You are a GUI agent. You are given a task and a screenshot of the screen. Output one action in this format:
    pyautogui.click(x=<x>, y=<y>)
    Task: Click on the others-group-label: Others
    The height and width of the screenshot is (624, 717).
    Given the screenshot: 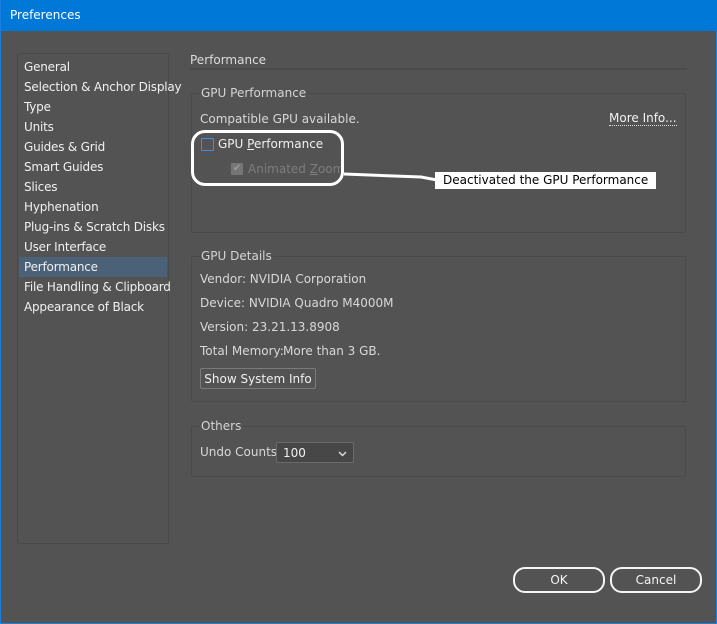 What is the action you would take?
    pyautogui.click(x=221, y=426)
    